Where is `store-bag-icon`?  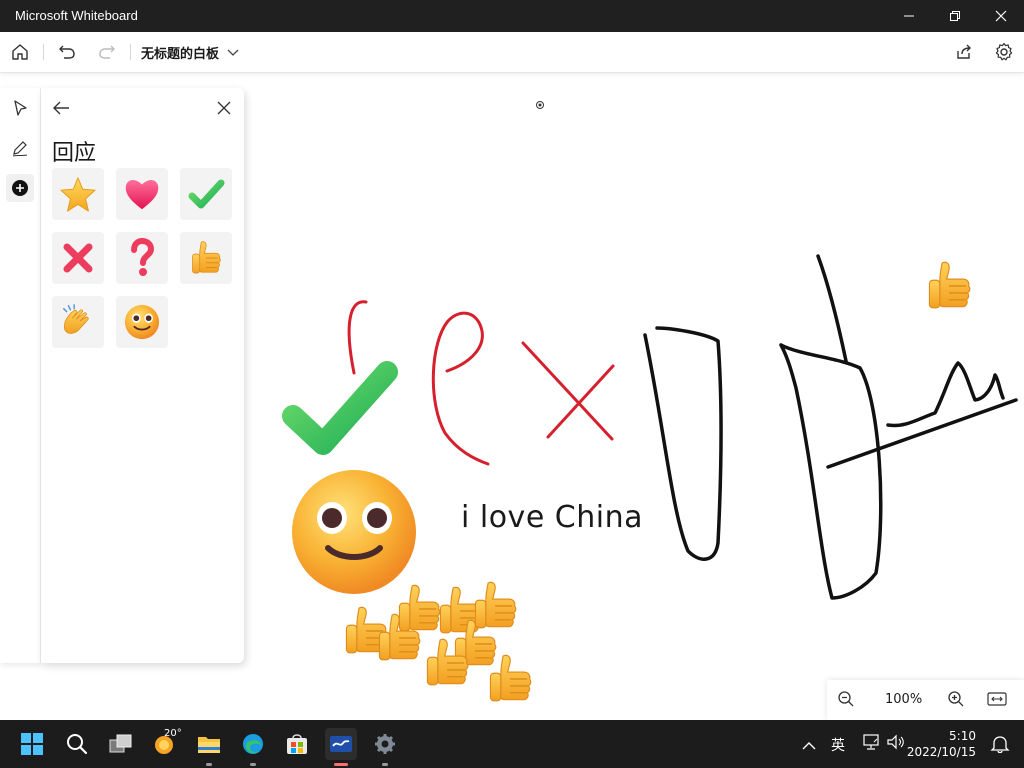
store-bag-icon is located at coordinates (297, 744).